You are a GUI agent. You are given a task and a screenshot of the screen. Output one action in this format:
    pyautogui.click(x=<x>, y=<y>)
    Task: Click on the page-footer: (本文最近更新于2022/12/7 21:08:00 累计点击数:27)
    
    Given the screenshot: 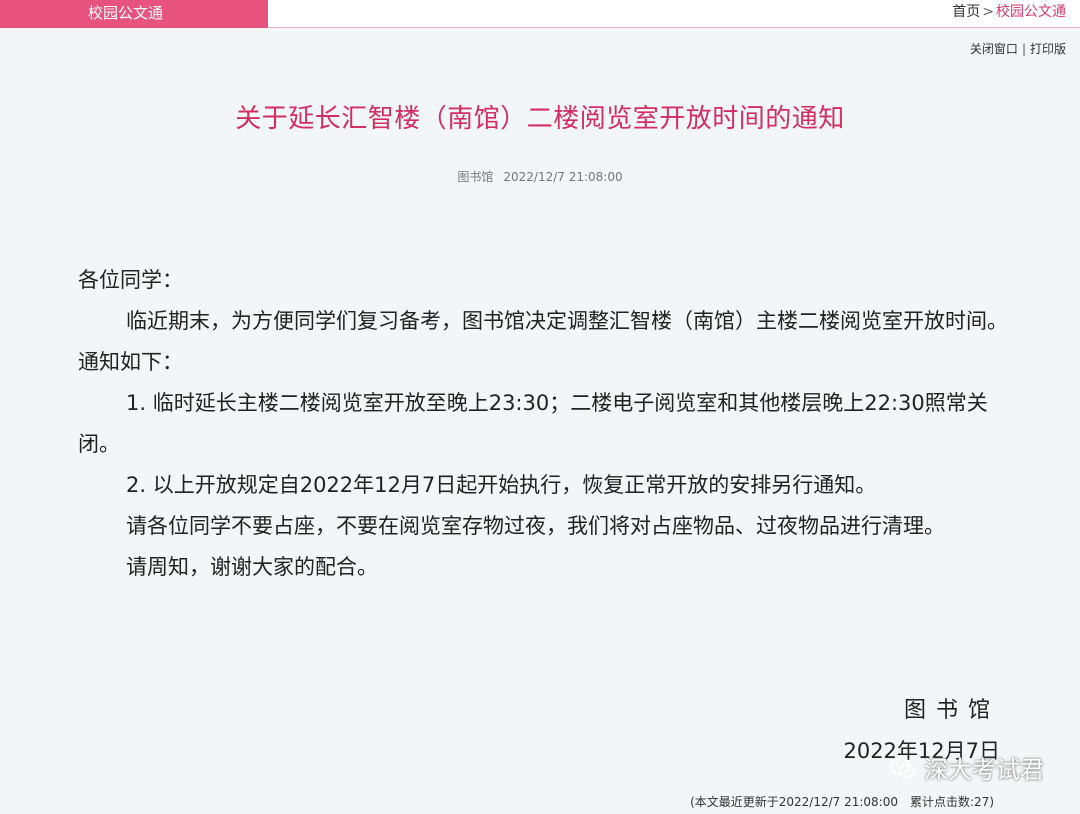 What is the action you would take?
    pyautogui.click(x=842, y=801)
    